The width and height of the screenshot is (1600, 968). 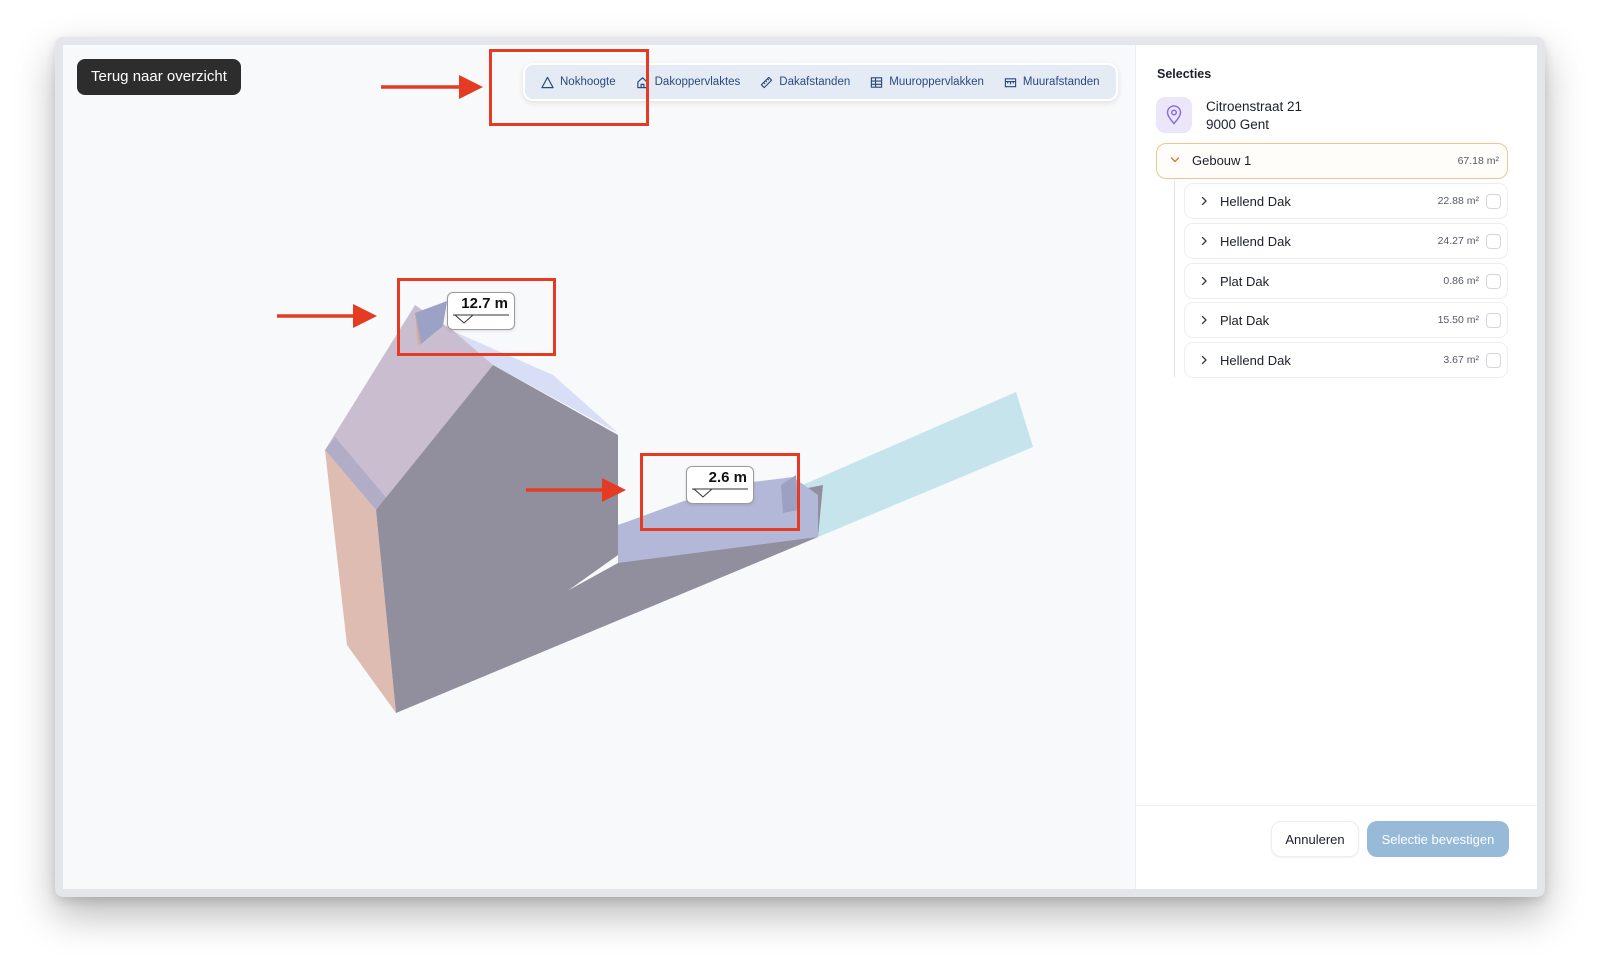 I want to click on building-row: Gebouw 1 67.18 m², so click(x=1332, y=161).